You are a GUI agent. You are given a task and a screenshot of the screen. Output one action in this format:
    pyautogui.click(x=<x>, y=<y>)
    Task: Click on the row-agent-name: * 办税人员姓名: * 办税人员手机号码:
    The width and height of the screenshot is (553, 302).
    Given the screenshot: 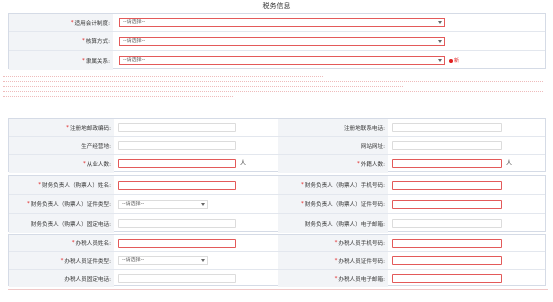 What is the action you would take?
    pyautogui.click(x=277, y=243)
    